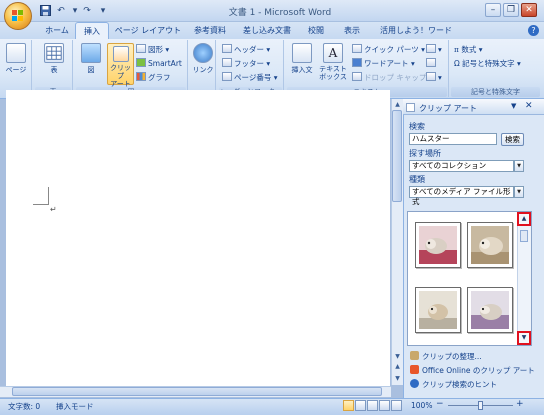  Describe the element at coordinates (54, 59) in the screenshot. I see `table-button: 表` at that location.